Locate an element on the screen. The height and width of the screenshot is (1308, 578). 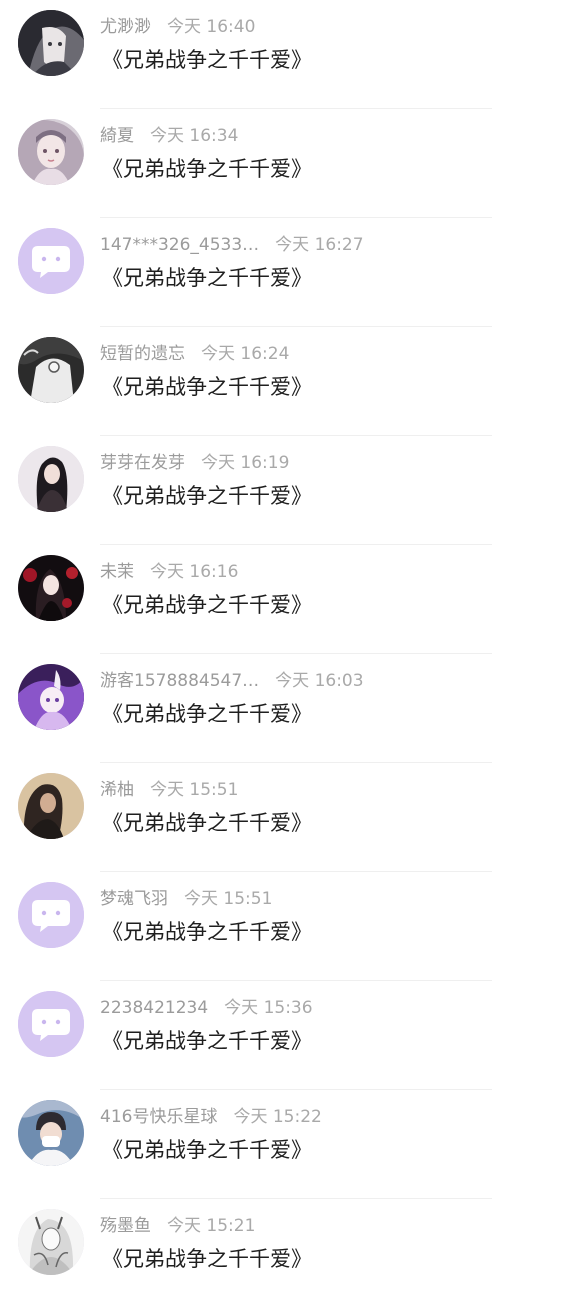
message-meta: 芽芽在发芽 今天 16:19 is located at coordinates (194, 463).